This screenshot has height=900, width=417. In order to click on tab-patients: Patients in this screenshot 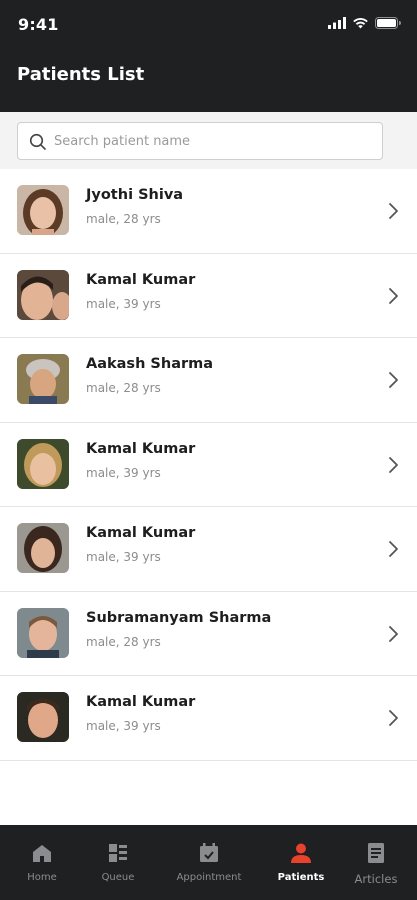, I will do `click(301, 862)`.